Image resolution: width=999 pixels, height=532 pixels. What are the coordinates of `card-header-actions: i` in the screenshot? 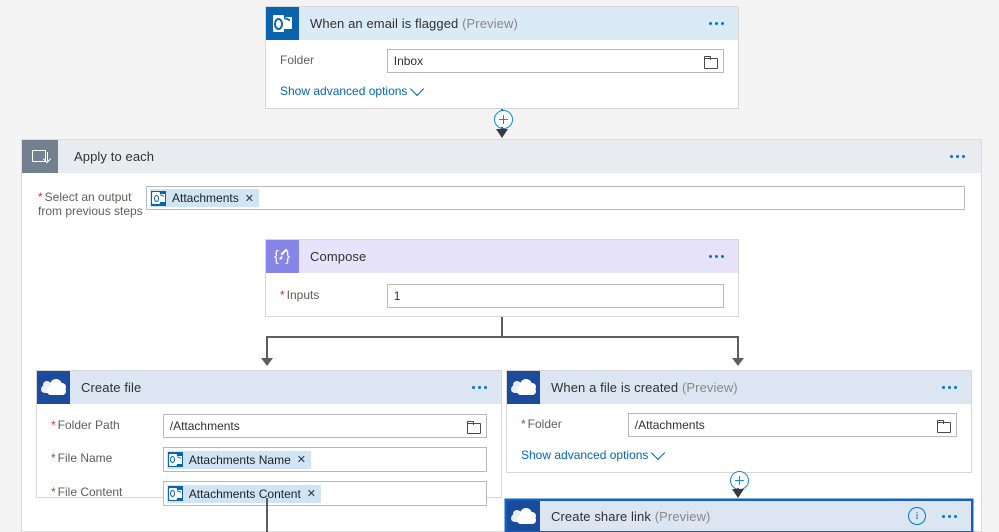 It's located at (939, 516).